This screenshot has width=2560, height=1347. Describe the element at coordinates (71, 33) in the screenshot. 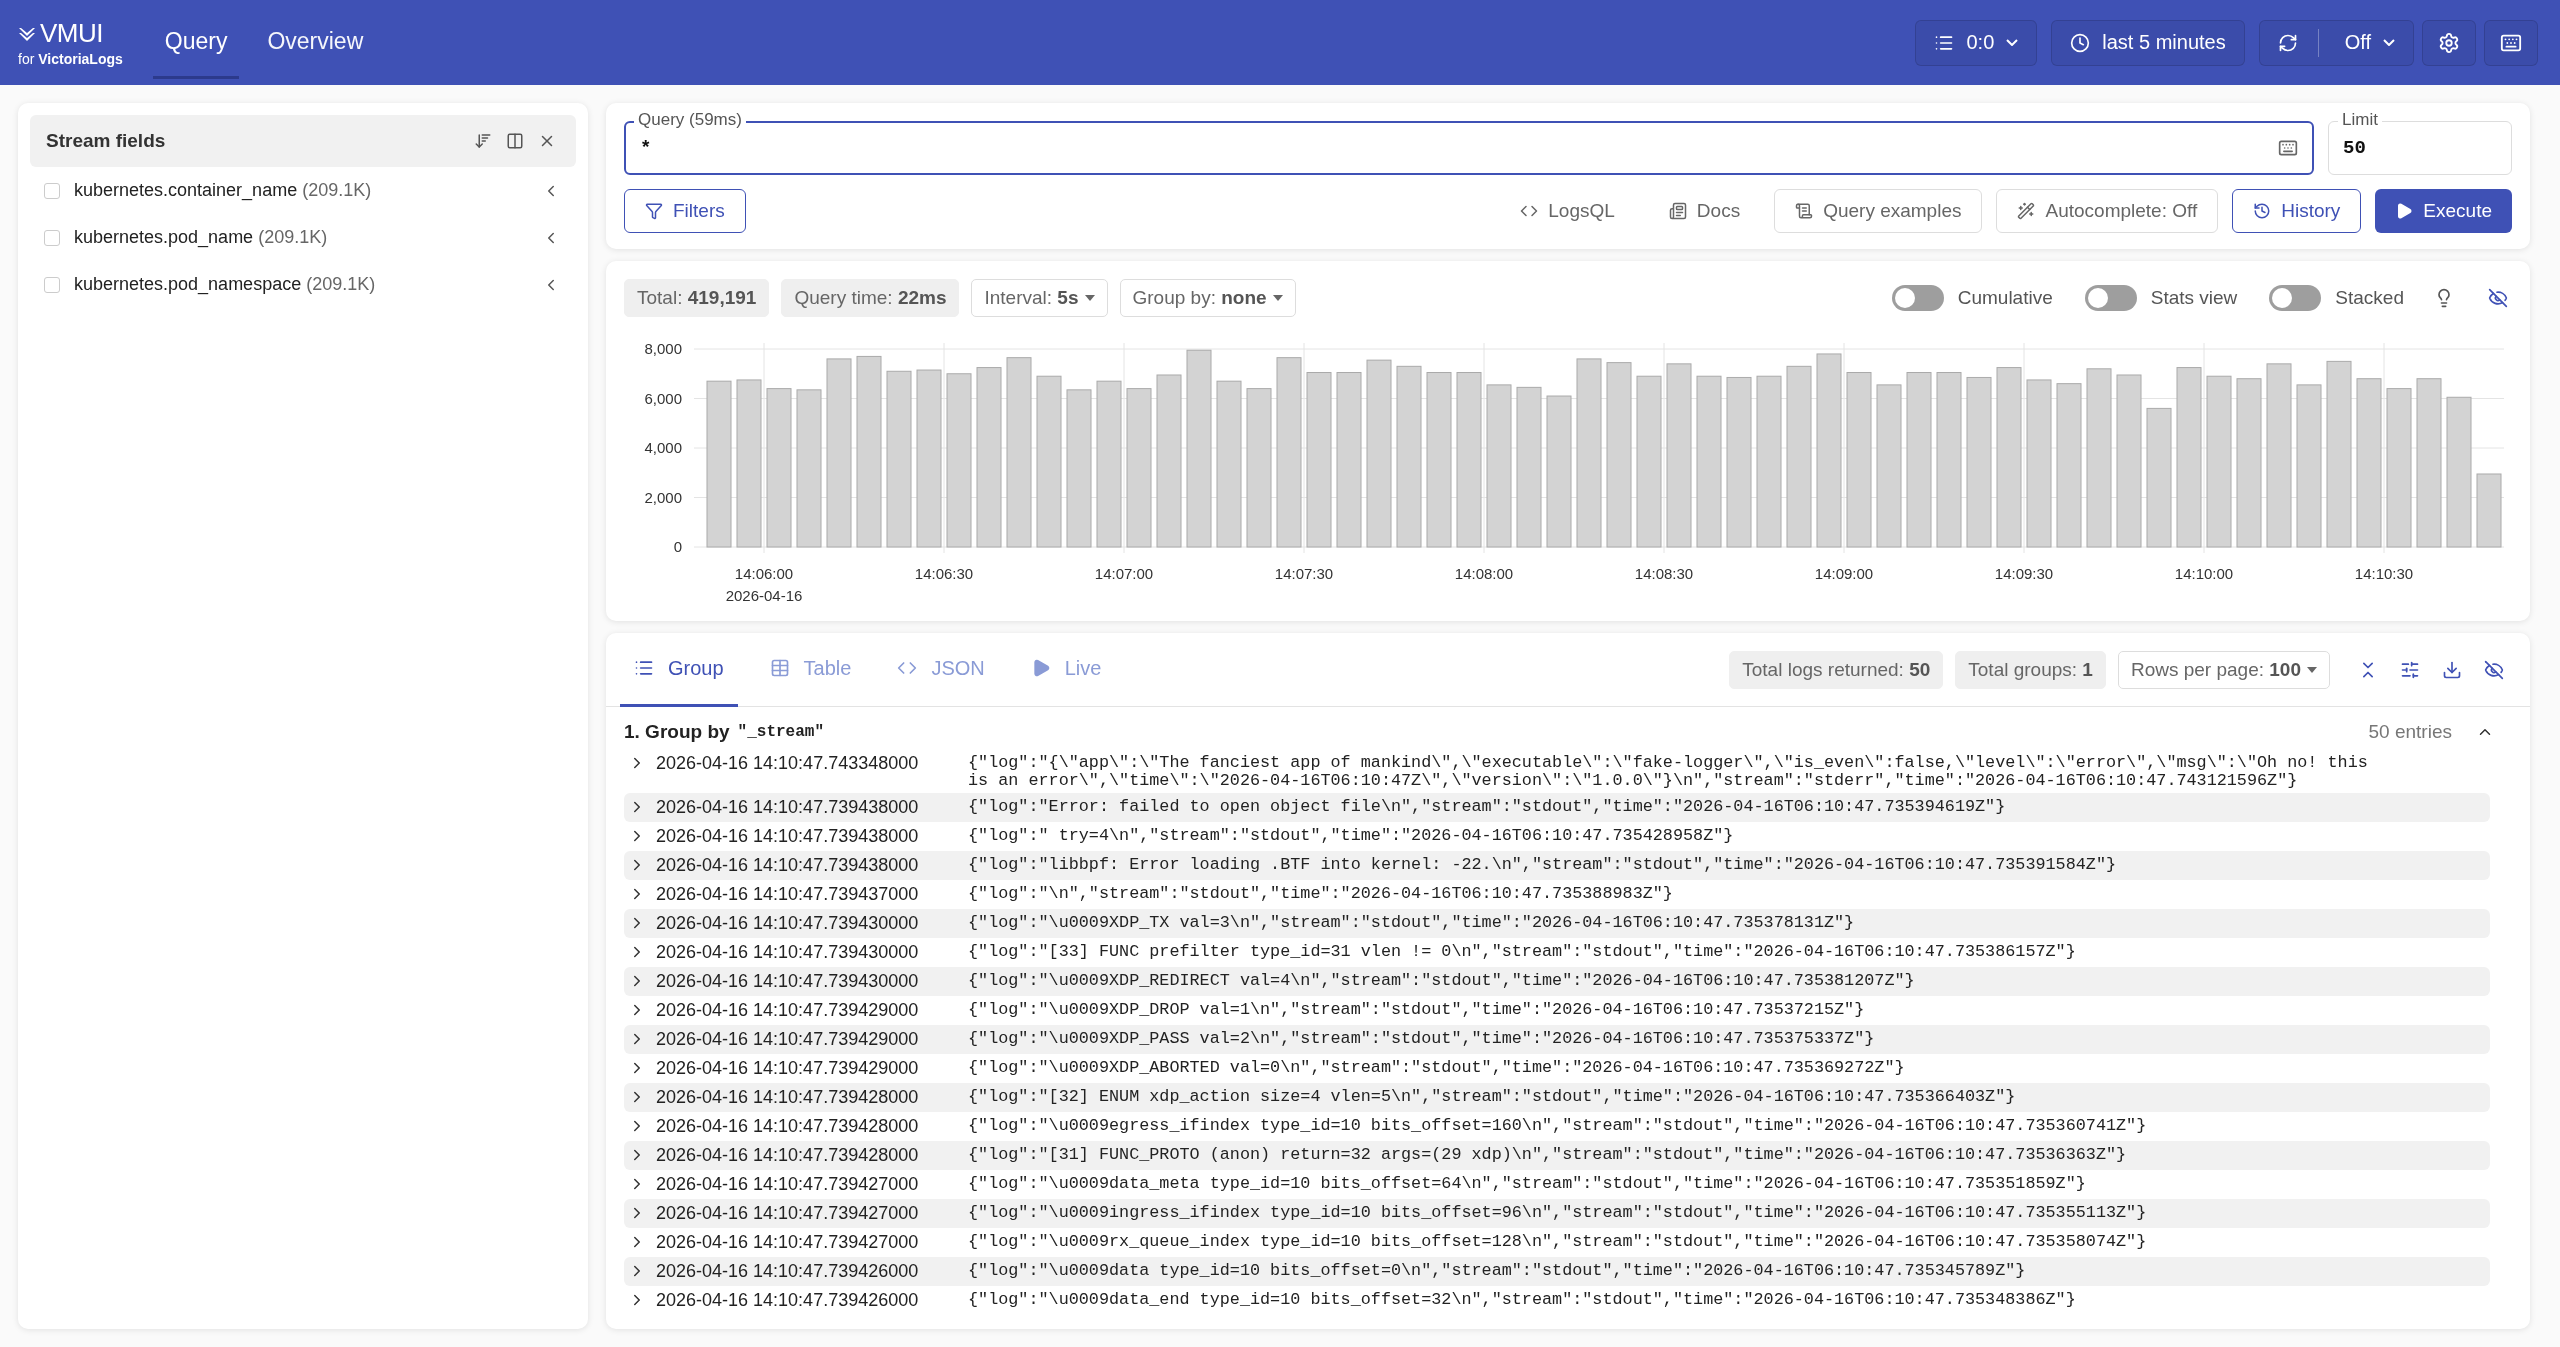

I see `logo-title: VMUI` at that location.